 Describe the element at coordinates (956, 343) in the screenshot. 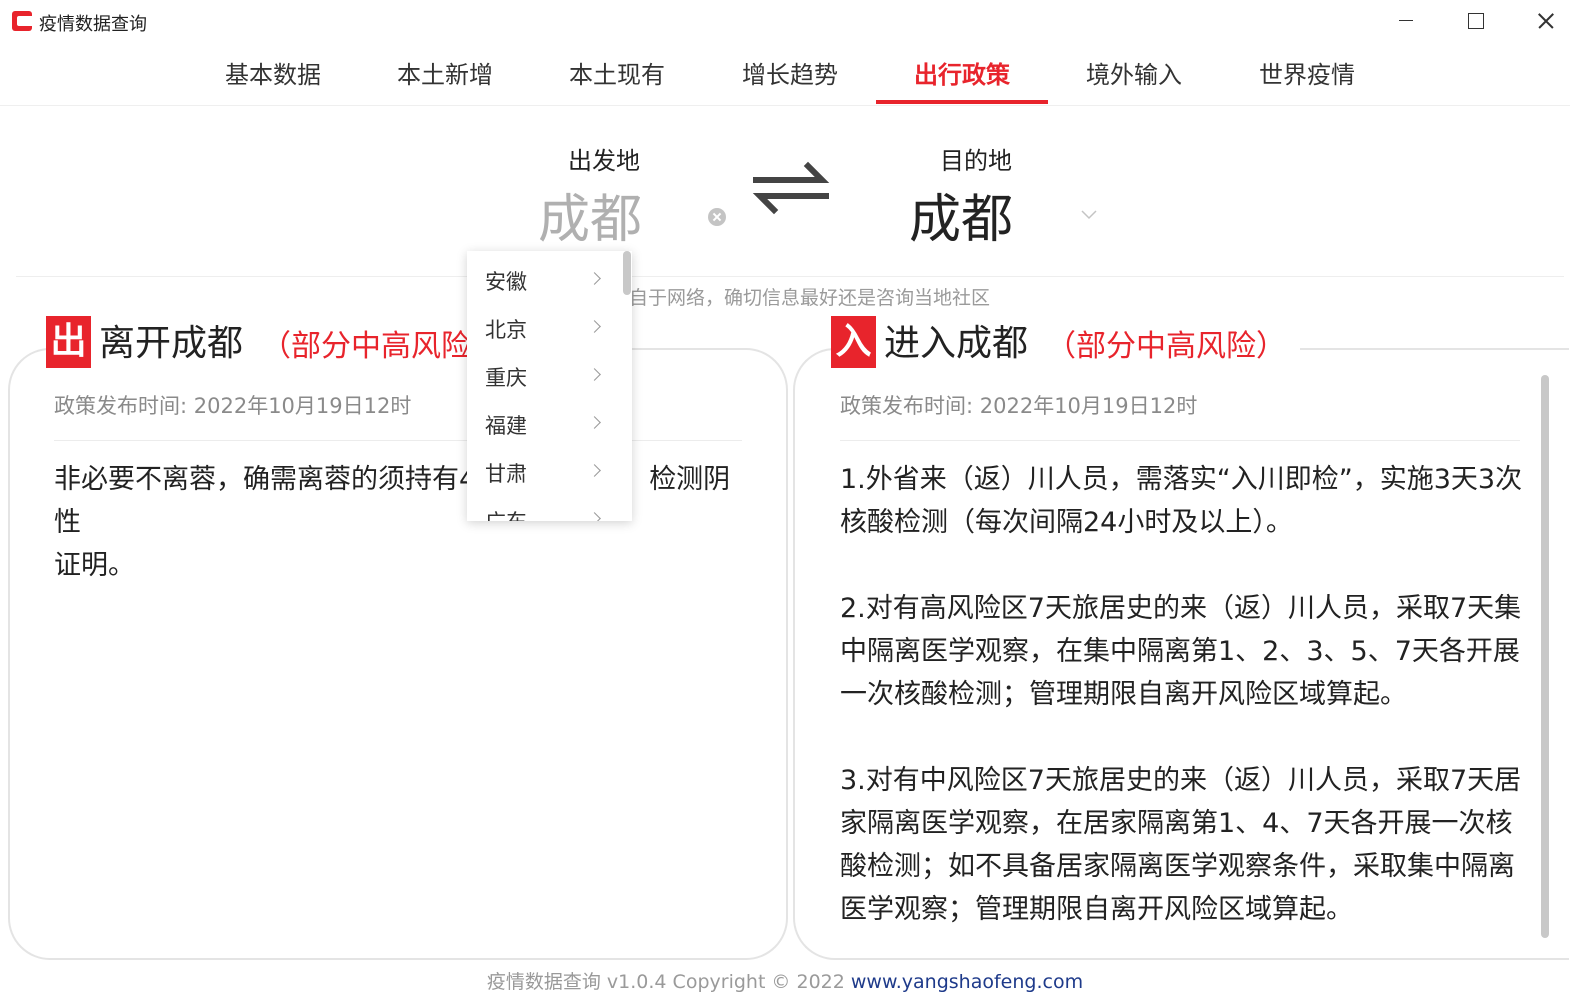

I see `enter-card-title: 进入成都` at that location.